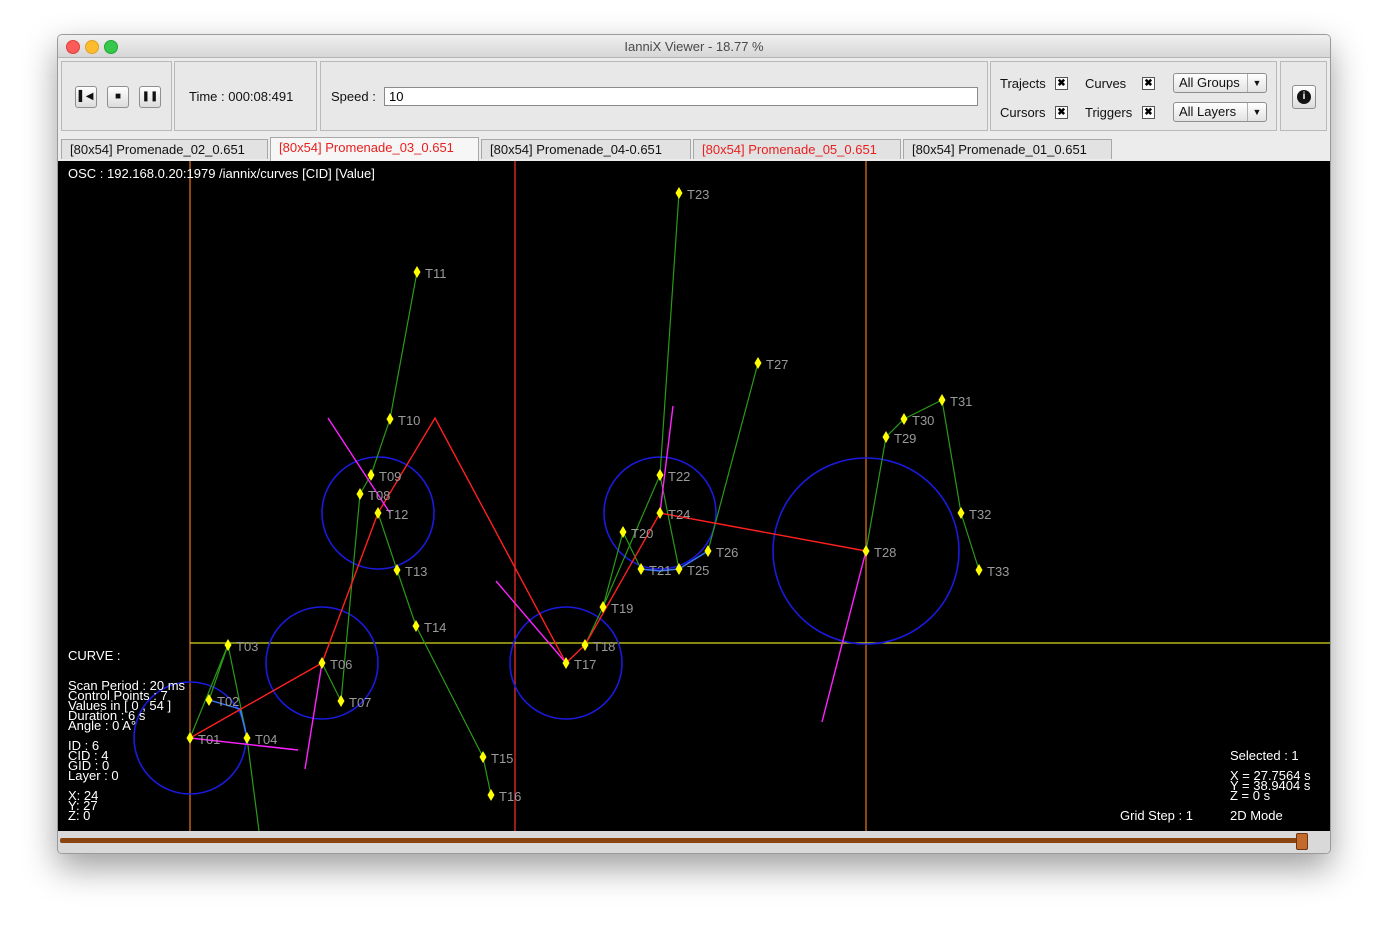 The height and width of the screenshot is (930, 1386). I want to click on mouse-z: Z = 0 s, so click(1250, 795).